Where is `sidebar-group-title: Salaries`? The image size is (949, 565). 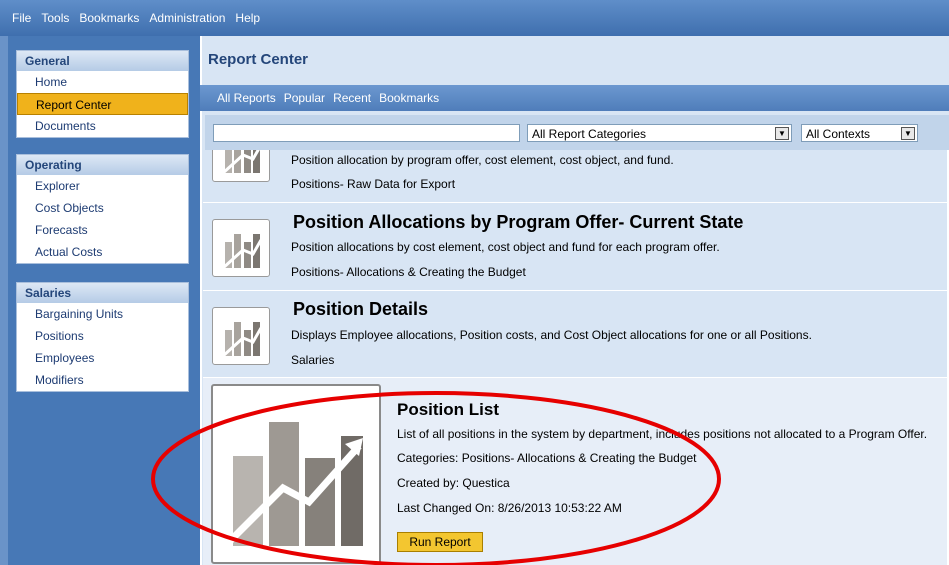 sidebar-group-title: Salaries is located at coordinates (102, 293).